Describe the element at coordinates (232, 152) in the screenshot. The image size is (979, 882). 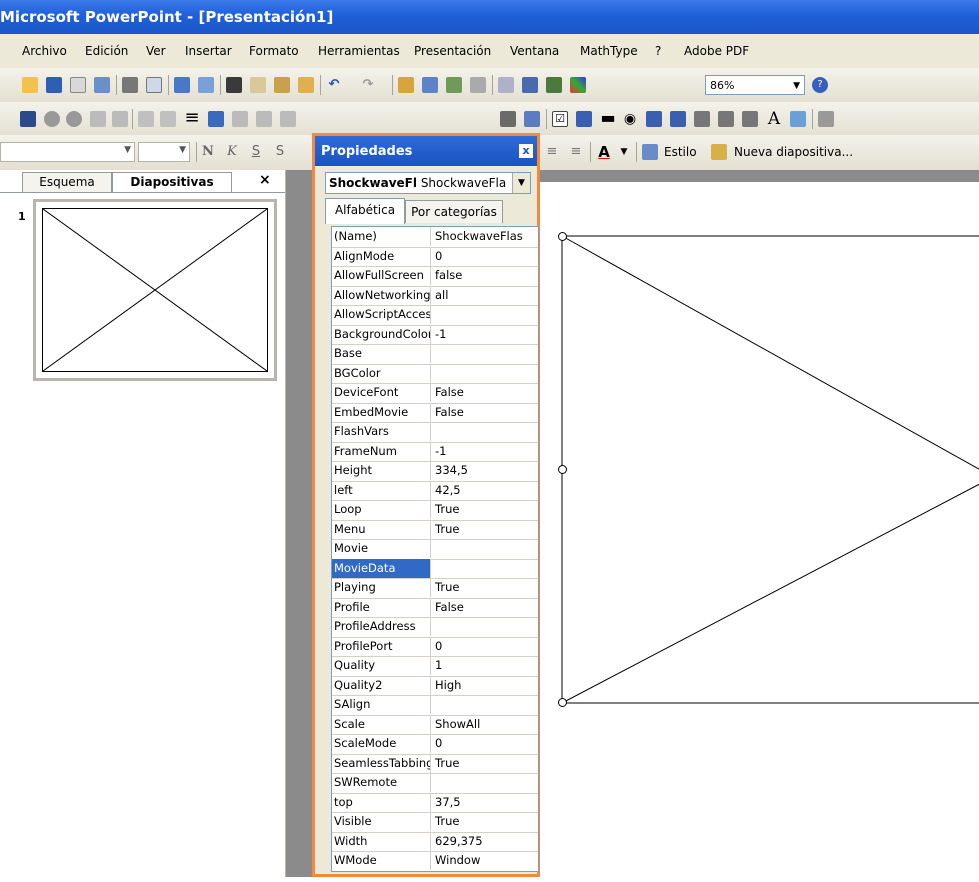
I see `italic-button: K` at that location.